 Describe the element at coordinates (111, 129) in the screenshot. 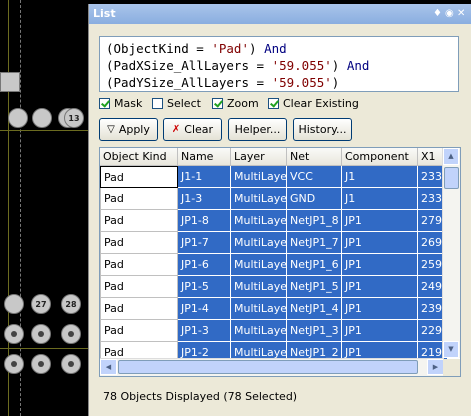

I see `filter-icon: ▽` at that location.